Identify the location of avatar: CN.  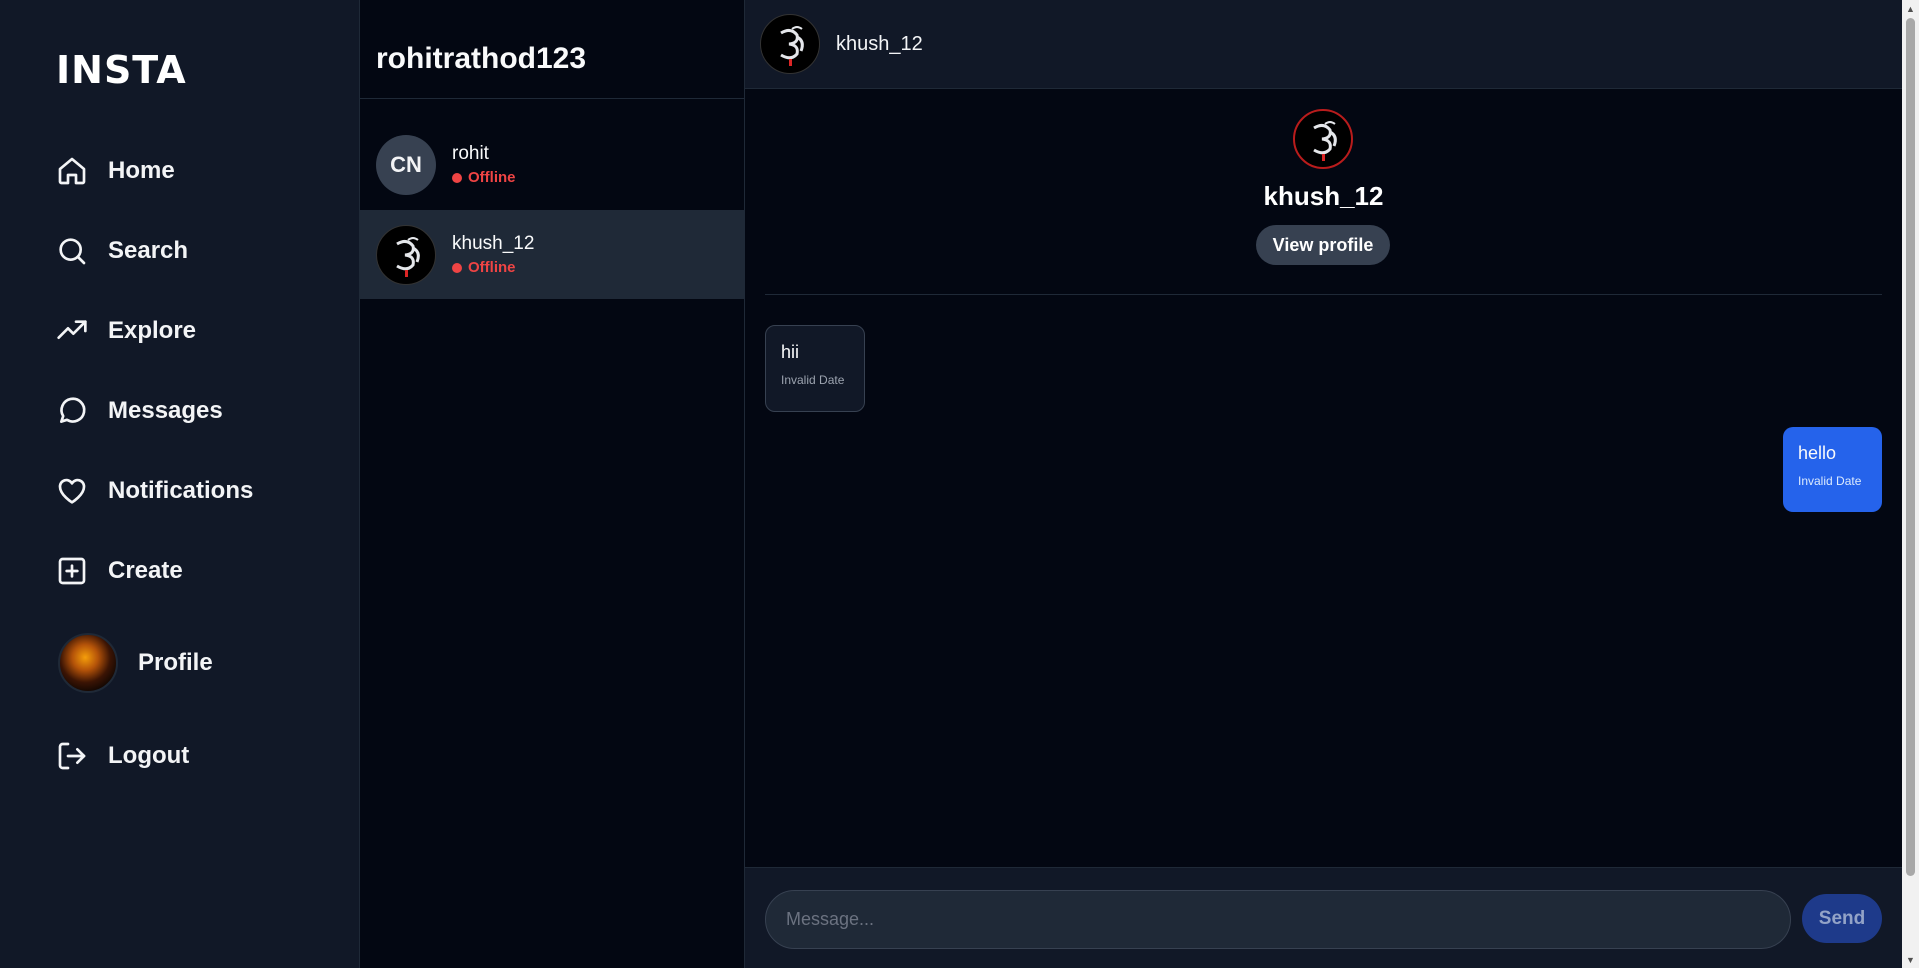
(406, 164).